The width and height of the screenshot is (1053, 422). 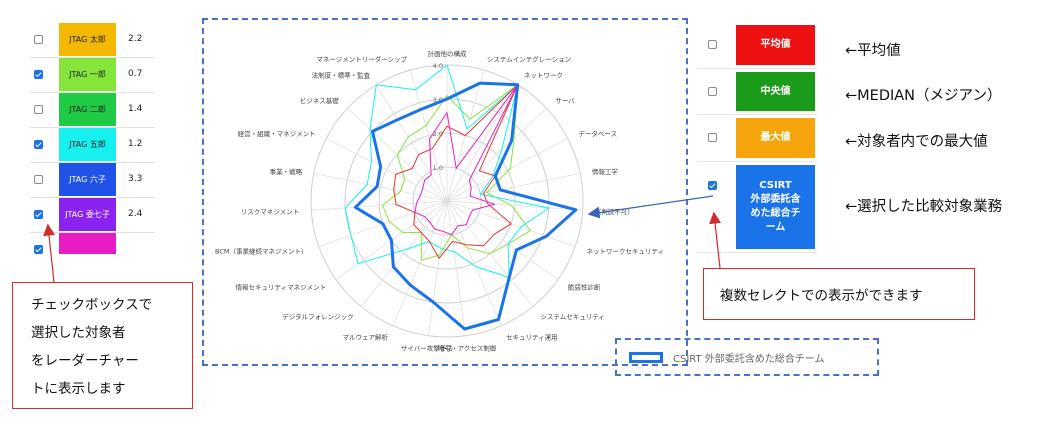 I want to click on comparison-row: CSIRT 外部委託含 めた総合チ ーム, so click(x=757, y=207).